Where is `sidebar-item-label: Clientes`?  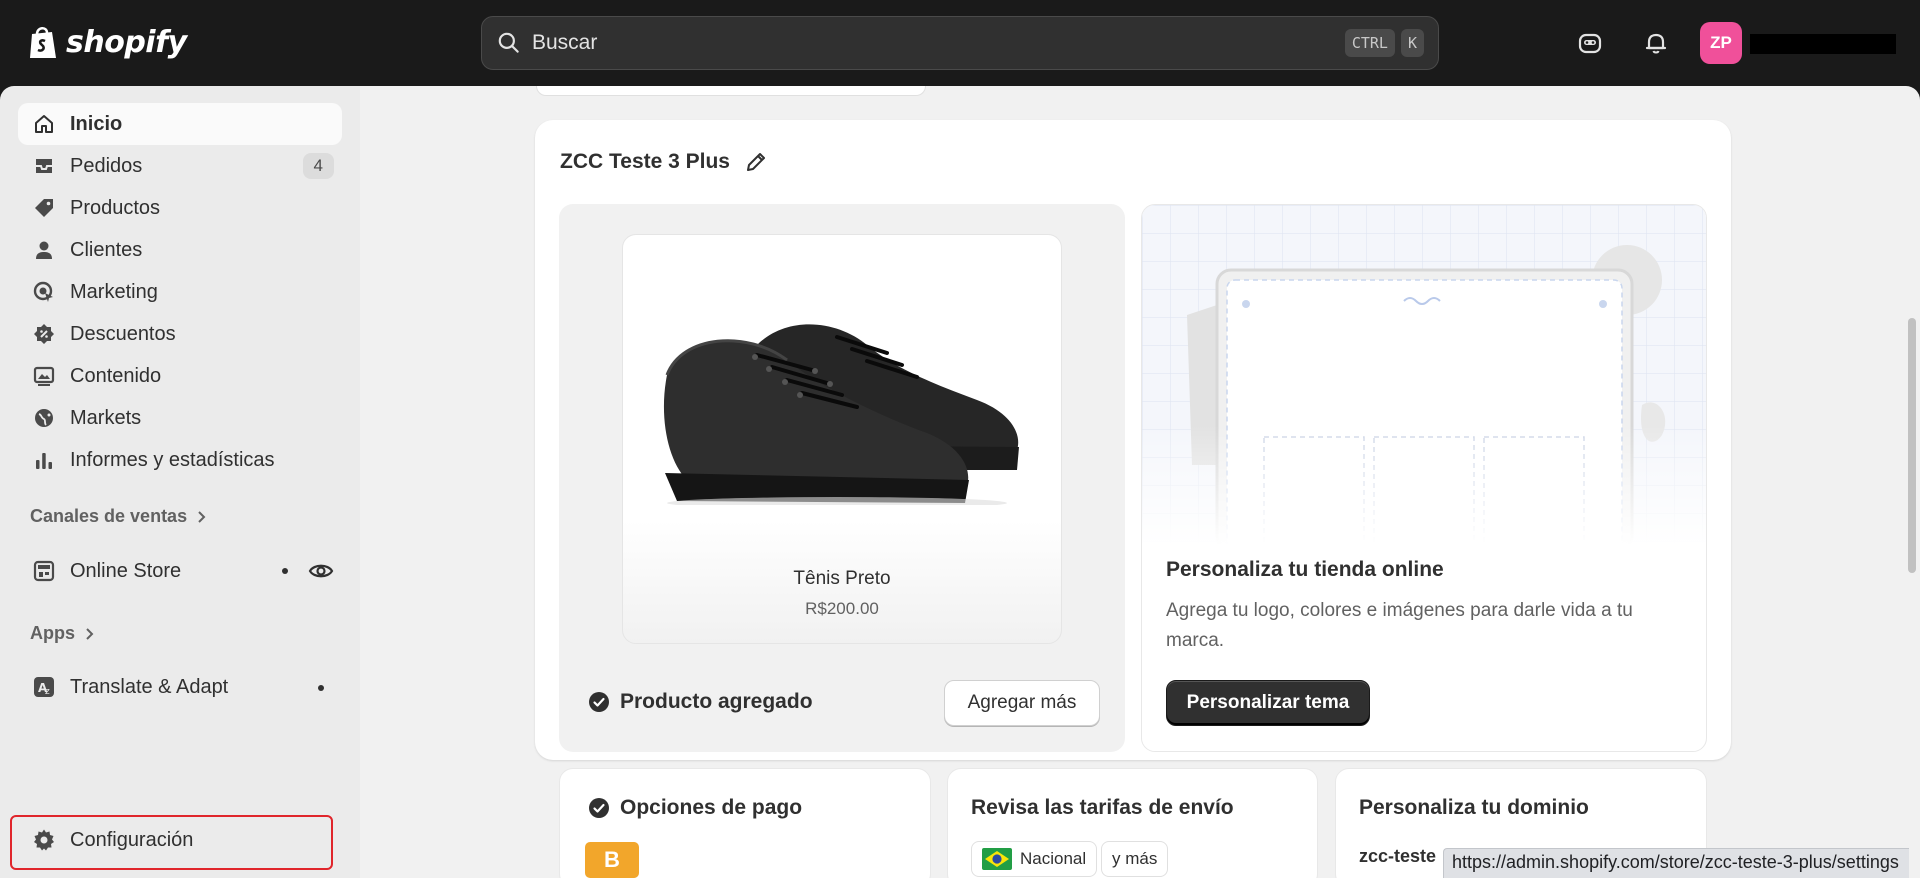
sidebar-item-label: Clientes is located at coordinates (106, 249).